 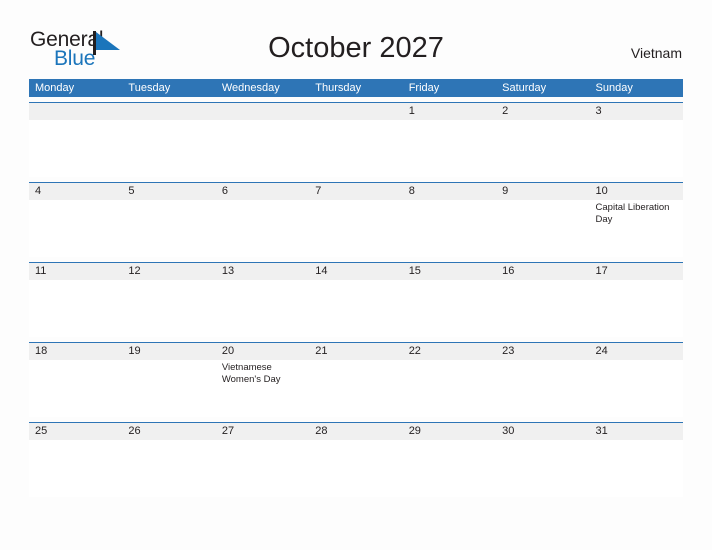 I want to click on week-row: 1 2 3, so click(x=356, y=139).